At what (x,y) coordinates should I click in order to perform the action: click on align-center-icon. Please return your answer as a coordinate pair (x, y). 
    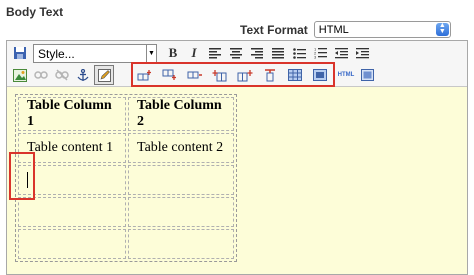
    Looking at the image, I should click on (236, 53).